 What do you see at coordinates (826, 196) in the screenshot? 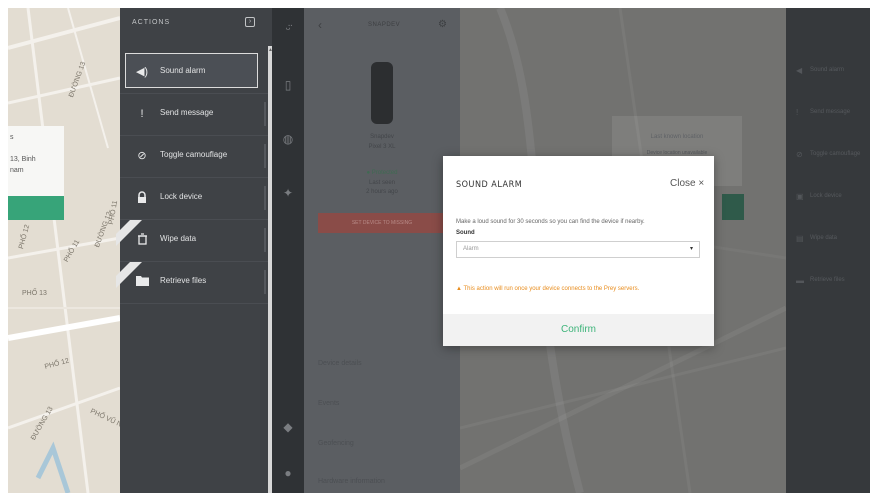
I see `right-item-label: Lock device` at bounding box center [826, 196].